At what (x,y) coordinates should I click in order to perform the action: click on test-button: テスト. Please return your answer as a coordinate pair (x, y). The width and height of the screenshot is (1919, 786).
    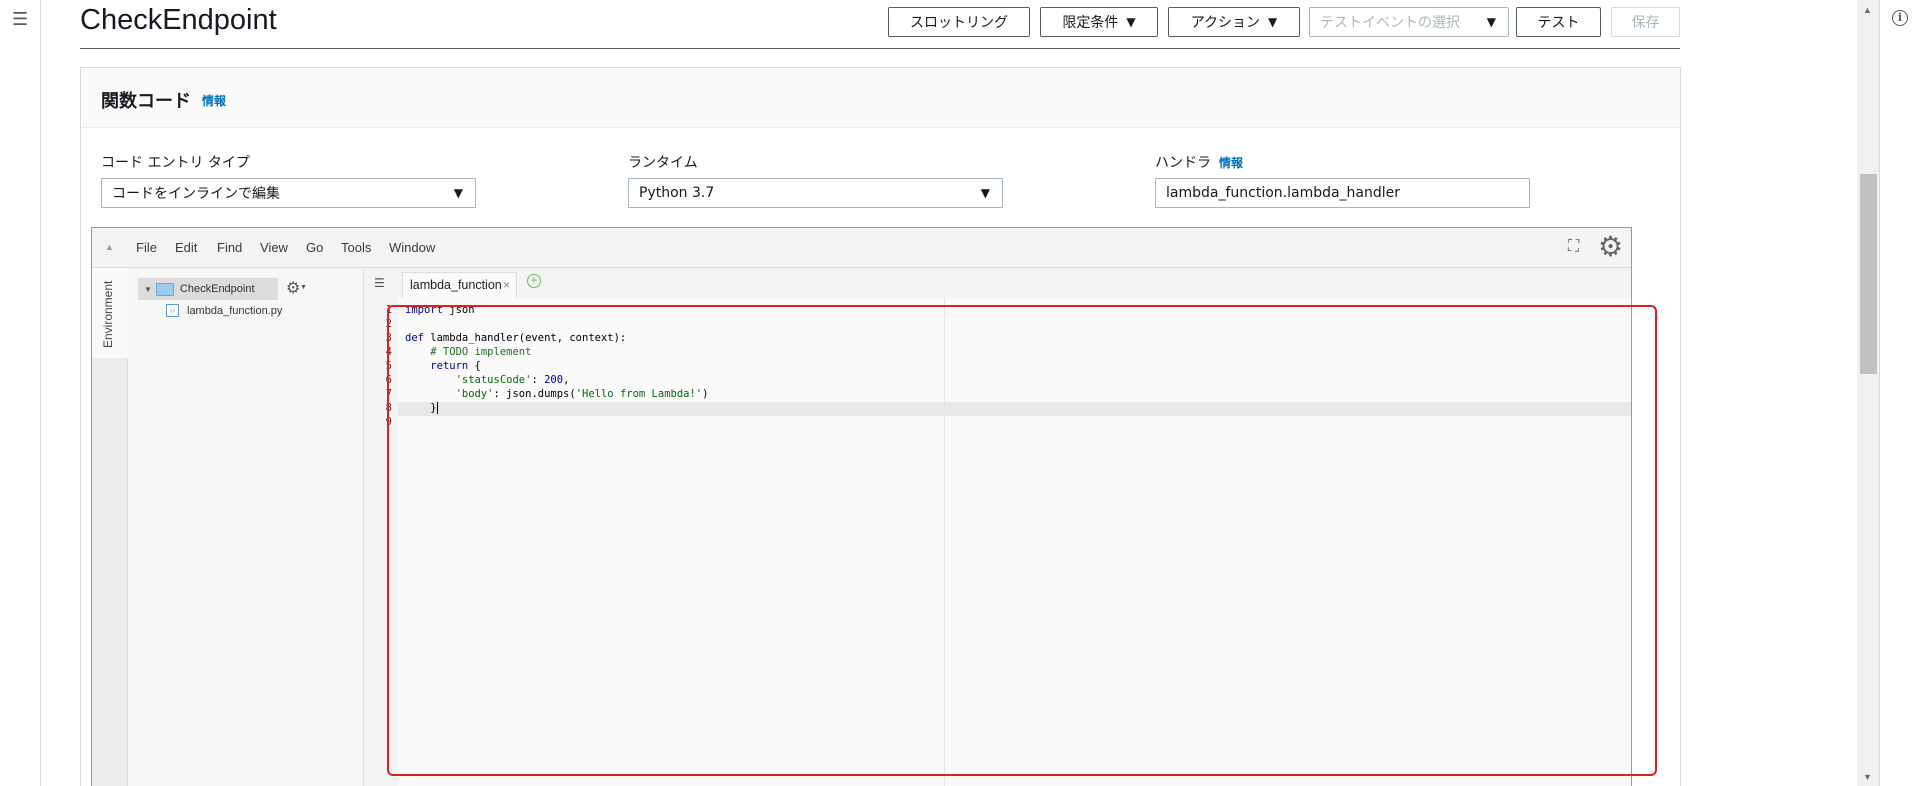
    Looking at the image, I should click on (1558, 22).